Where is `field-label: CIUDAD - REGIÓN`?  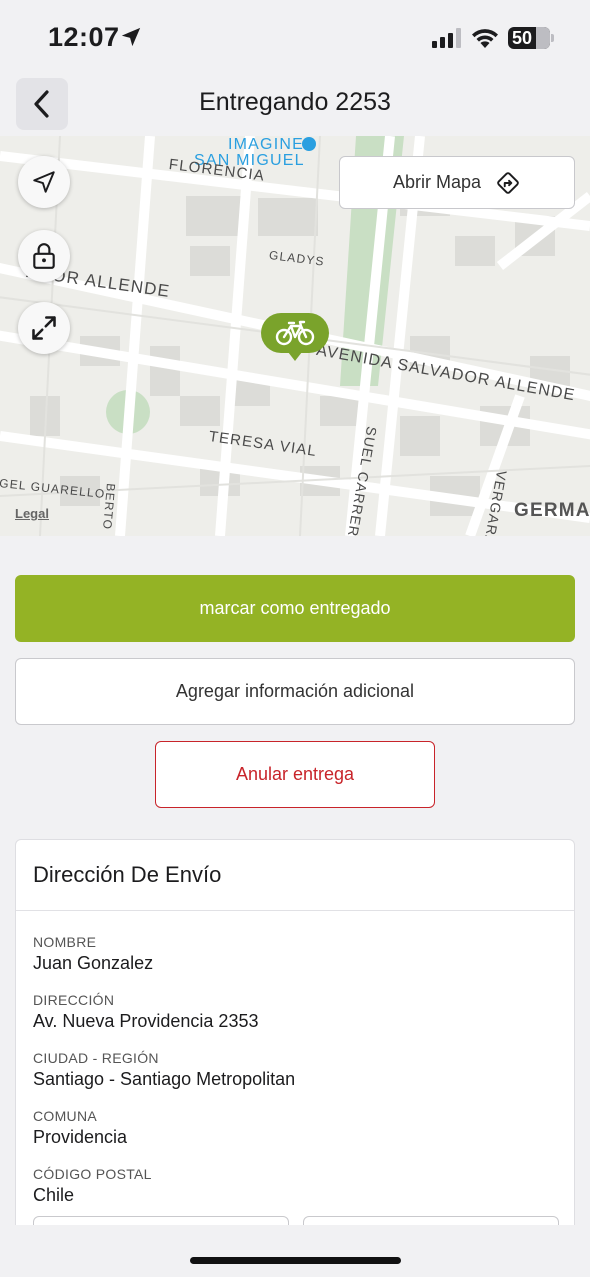 field-label: CIUDAD - REGIÓN is located at coordinates (96, 1058).